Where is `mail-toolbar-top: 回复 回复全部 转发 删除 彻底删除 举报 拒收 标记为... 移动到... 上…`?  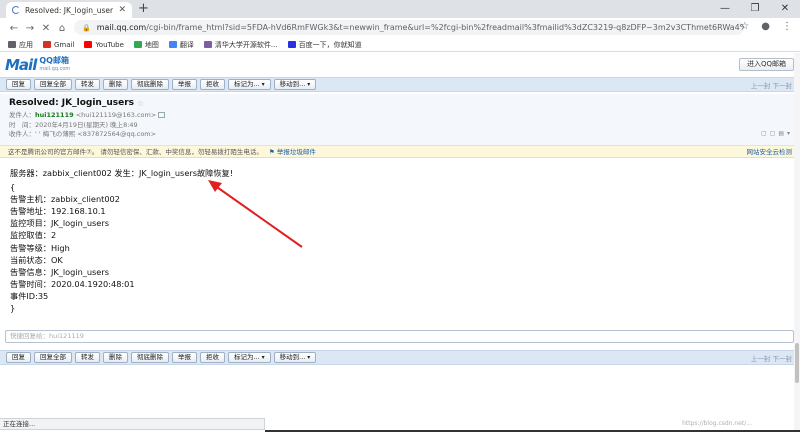 mail-toolbar-top: 回复 回复全部 转发 删除 彻底删除 举报 拒收 标记为... 移动到... 上… is located at coordinates (400, 84).